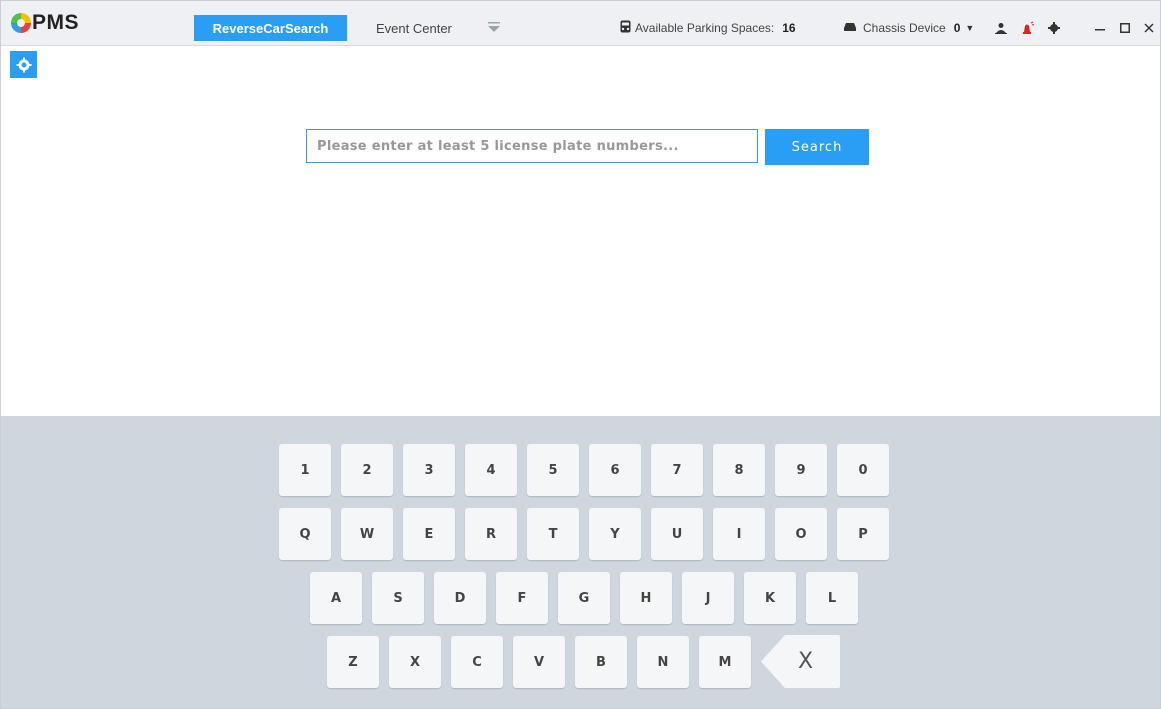  Describe the element at coordinates (1054, 28) in the screenshot. I see `gear-icon` at that location.